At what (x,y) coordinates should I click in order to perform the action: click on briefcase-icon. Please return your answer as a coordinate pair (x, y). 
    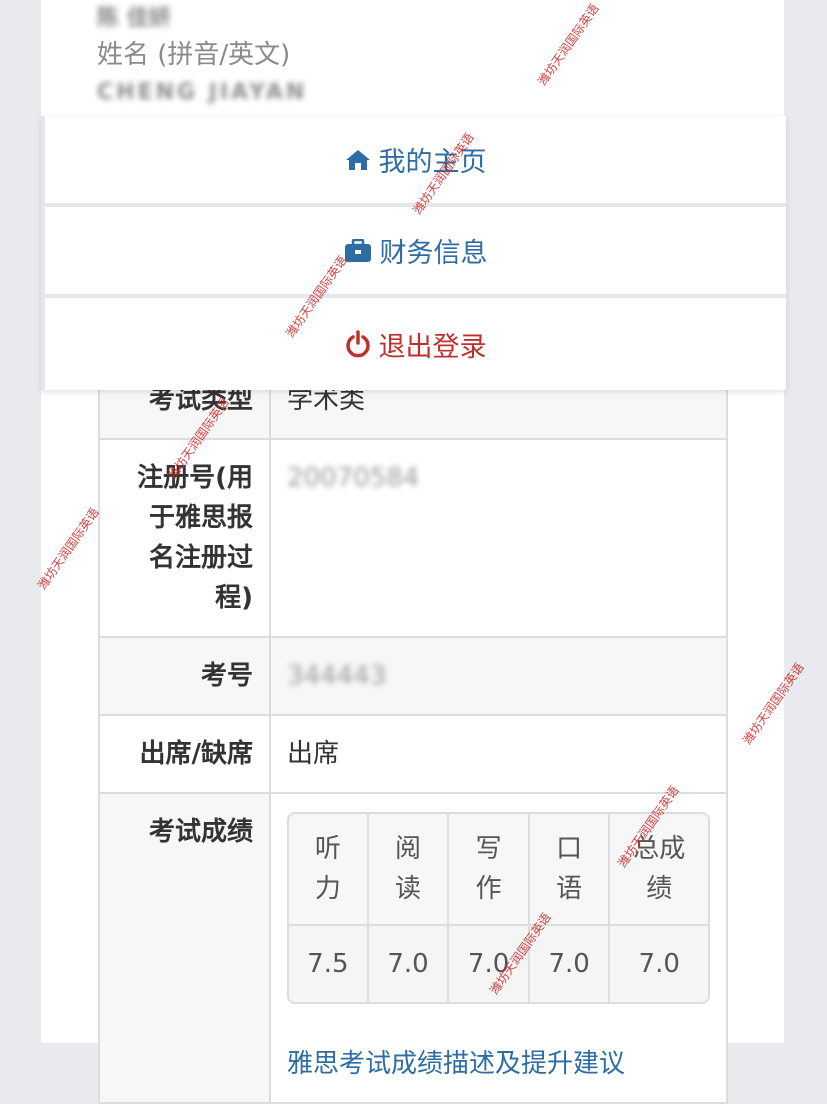
    Looking at the image, I should click on (358, 250).